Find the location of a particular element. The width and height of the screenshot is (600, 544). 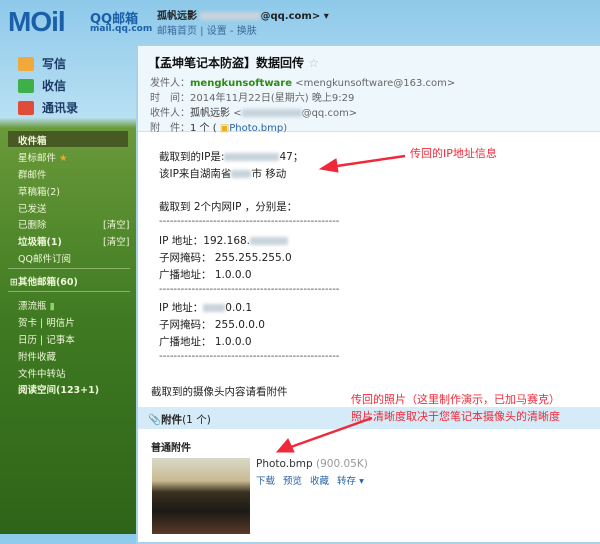

arrow-ip is located at coordinates (367, 161).